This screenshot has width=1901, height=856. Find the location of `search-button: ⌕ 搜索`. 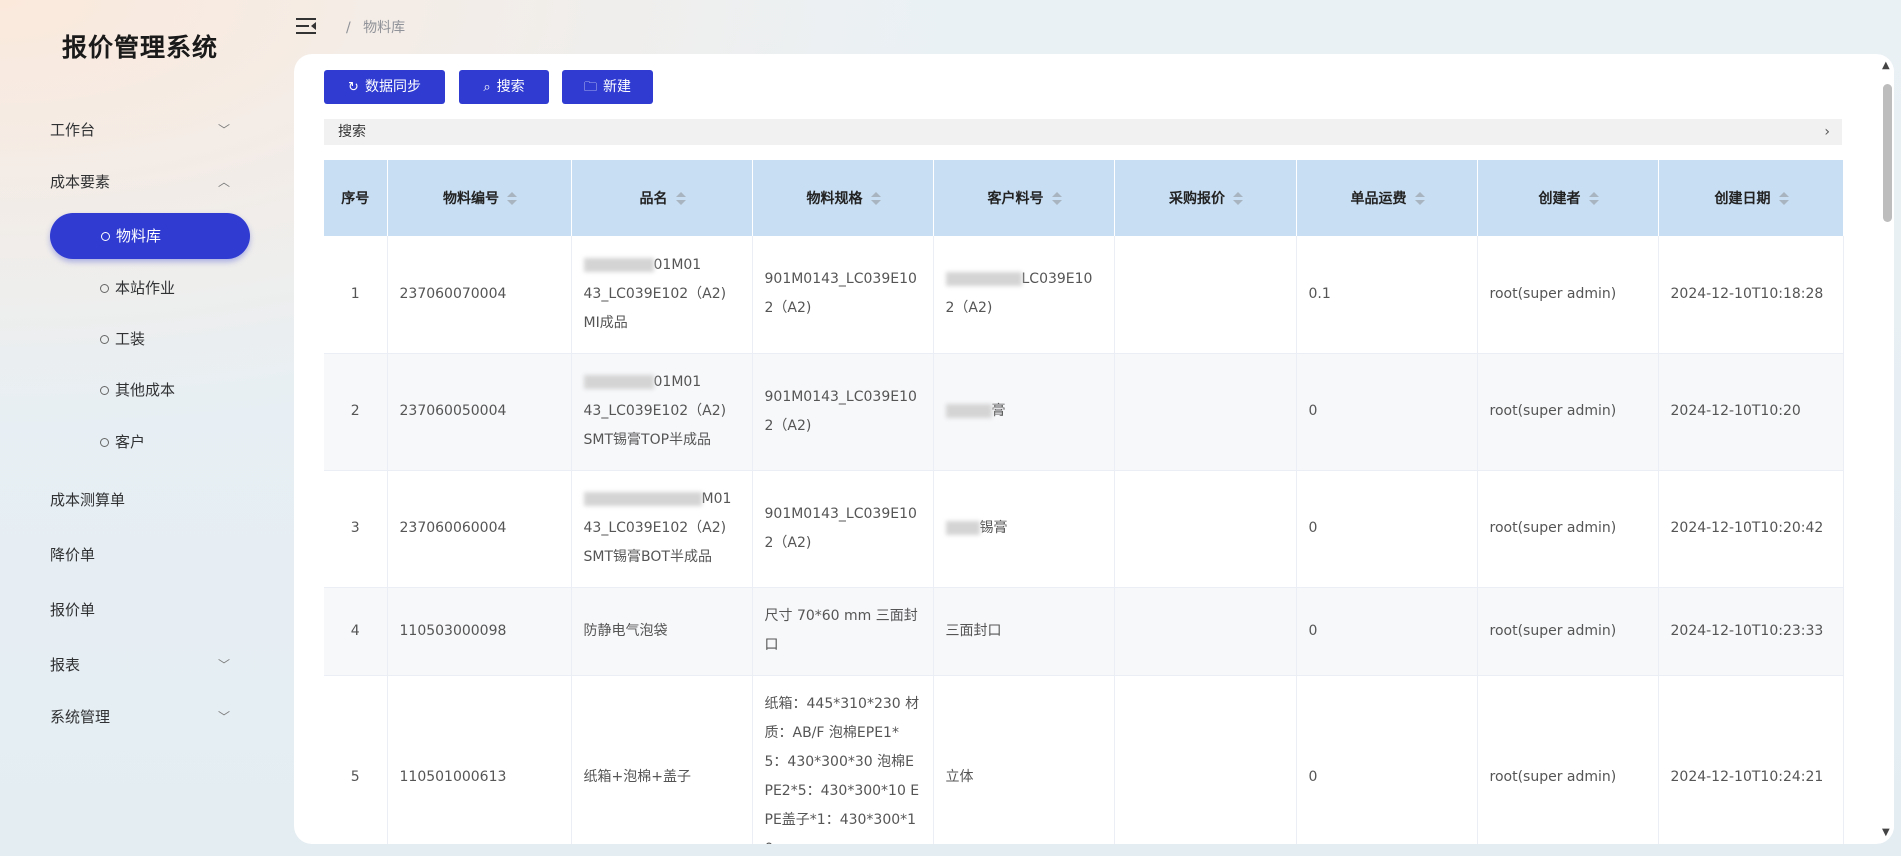

search-button: ⌕ 搜索 is located at coordinates (504, 87).